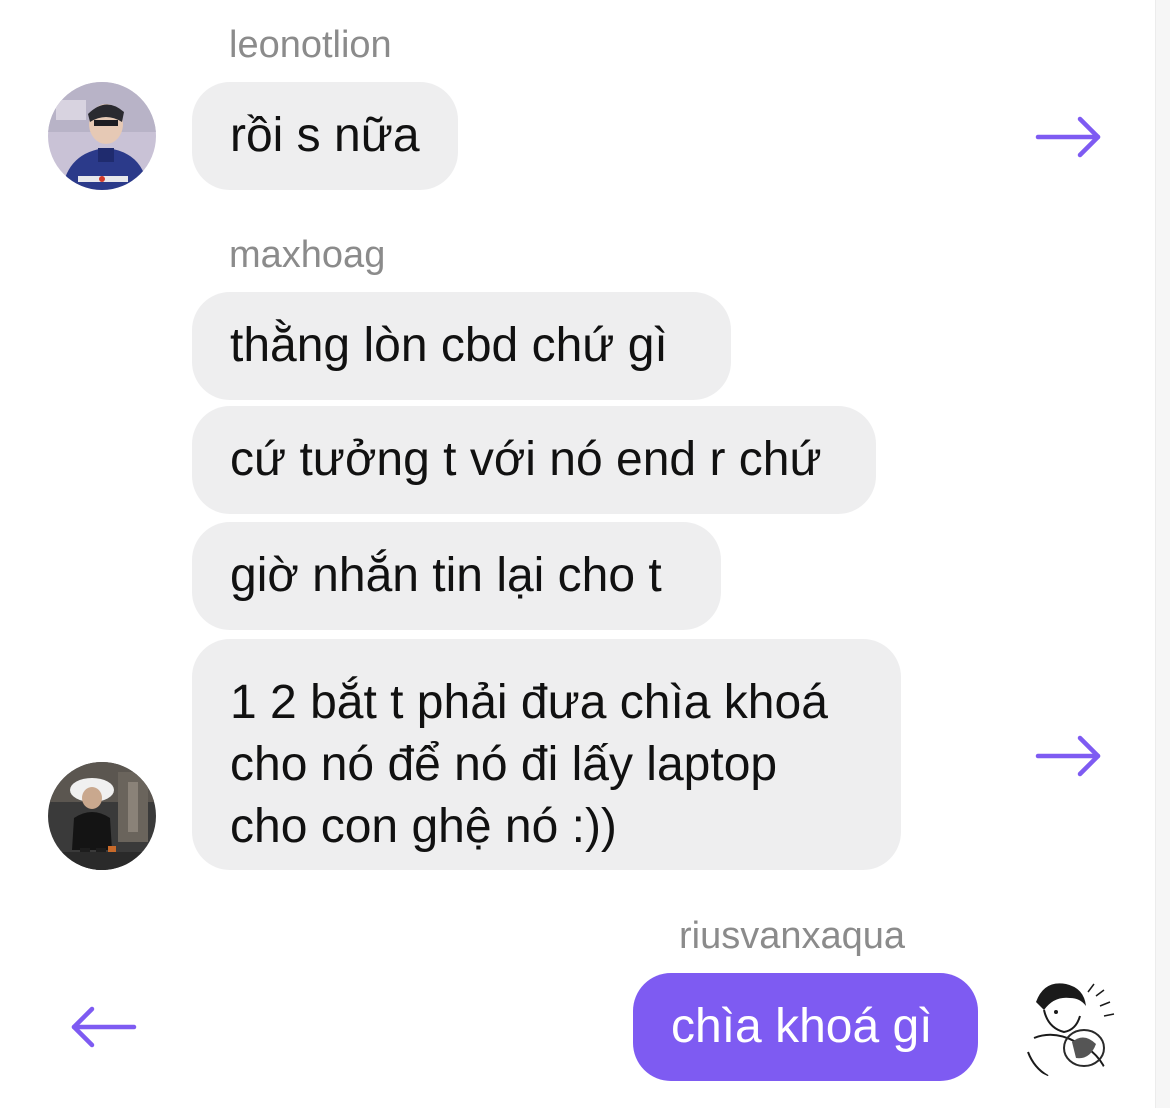  I want to click on message-bubble: cứ tưởng t với nó end r chứ, so click(534, 460).